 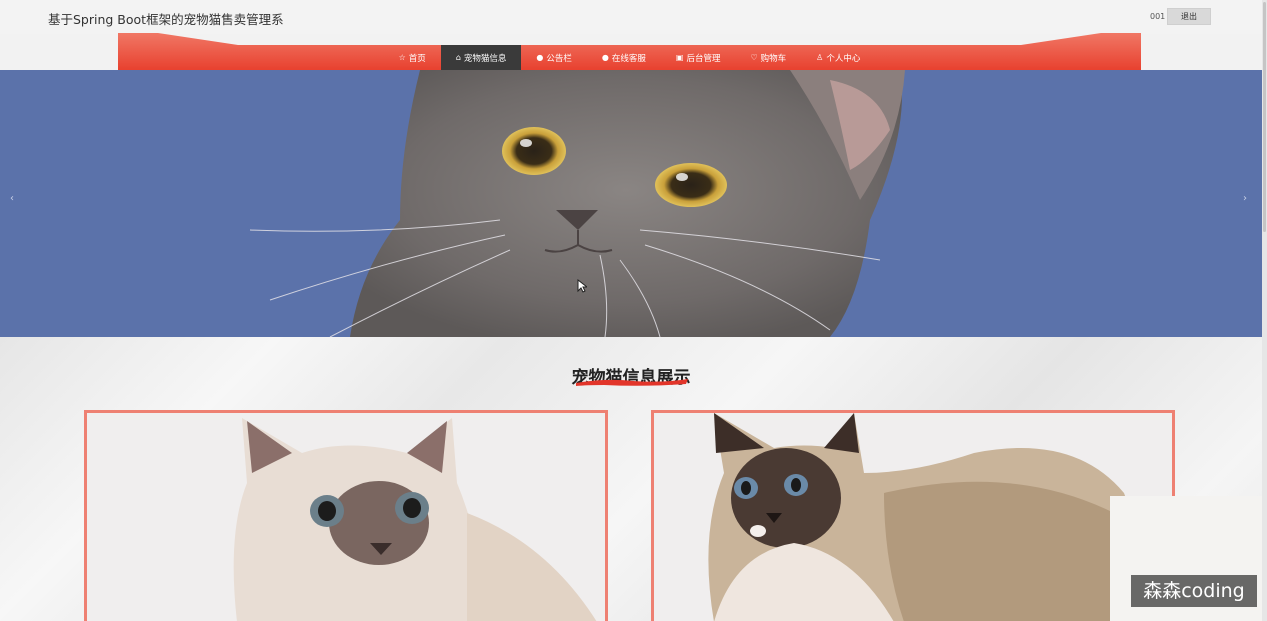 What do you see at coordinates (843, 58) in the screenshot?
I see `nav-item-label: 个人中心` at bounding box center [843, 58].